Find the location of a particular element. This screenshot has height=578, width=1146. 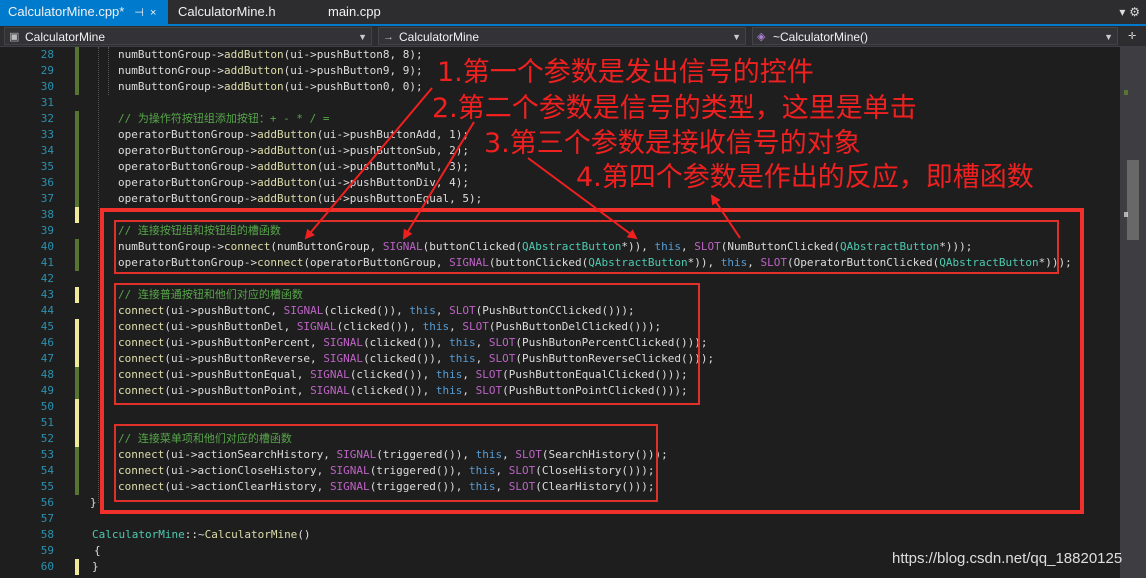

scrollbar-thumb is located at coordinates (1133, 200).